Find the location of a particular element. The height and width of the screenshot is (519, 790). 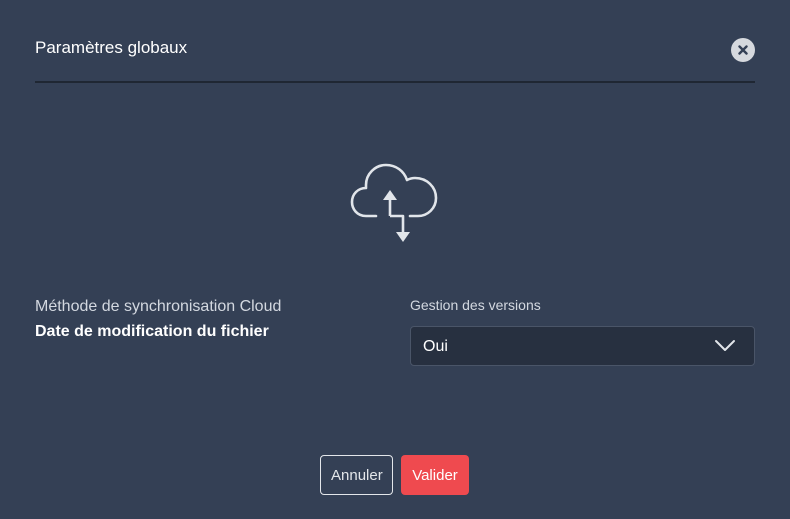

close-button is located at coordinates (743, 50).